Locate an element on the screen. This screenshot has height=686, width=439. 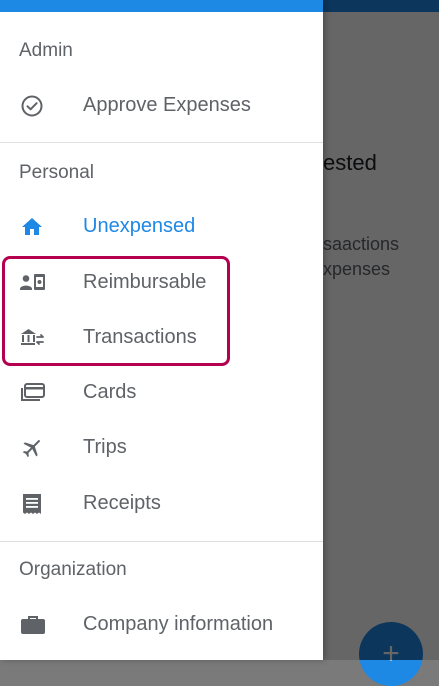
nav-item-receipts: Receipts is located at coordinates (161, 504).